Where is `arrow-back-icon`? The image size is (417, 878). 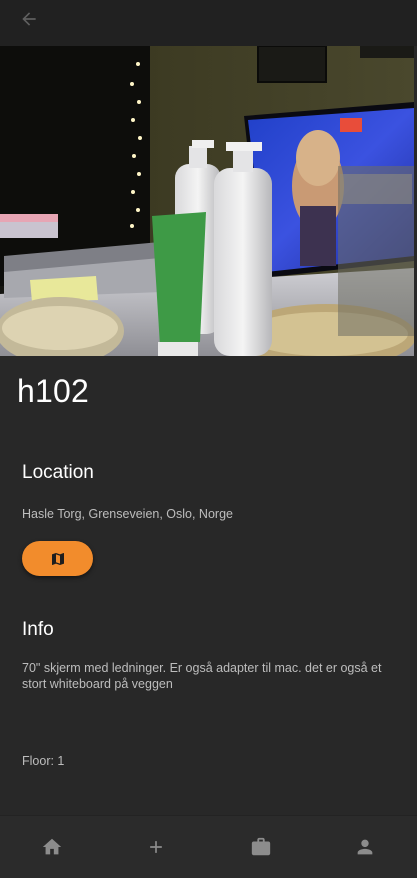
arrow-back-icon is located at coordinates (29, 19).